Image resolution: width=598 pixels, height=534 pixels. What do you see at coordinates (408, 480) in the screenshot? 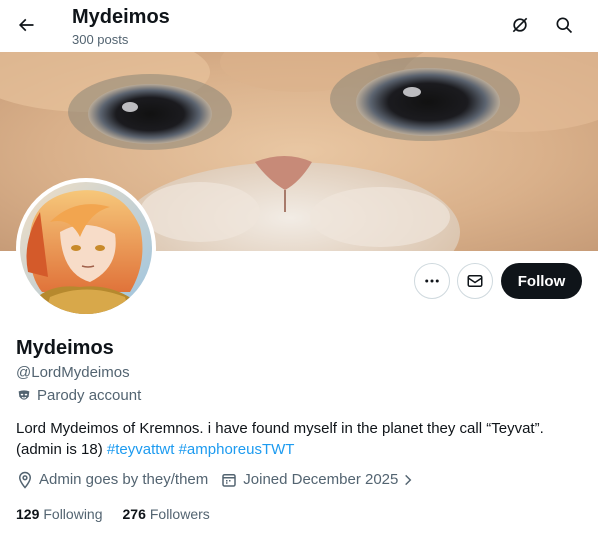
I see `chevron-right-icon` at bounding box center [408, 480].